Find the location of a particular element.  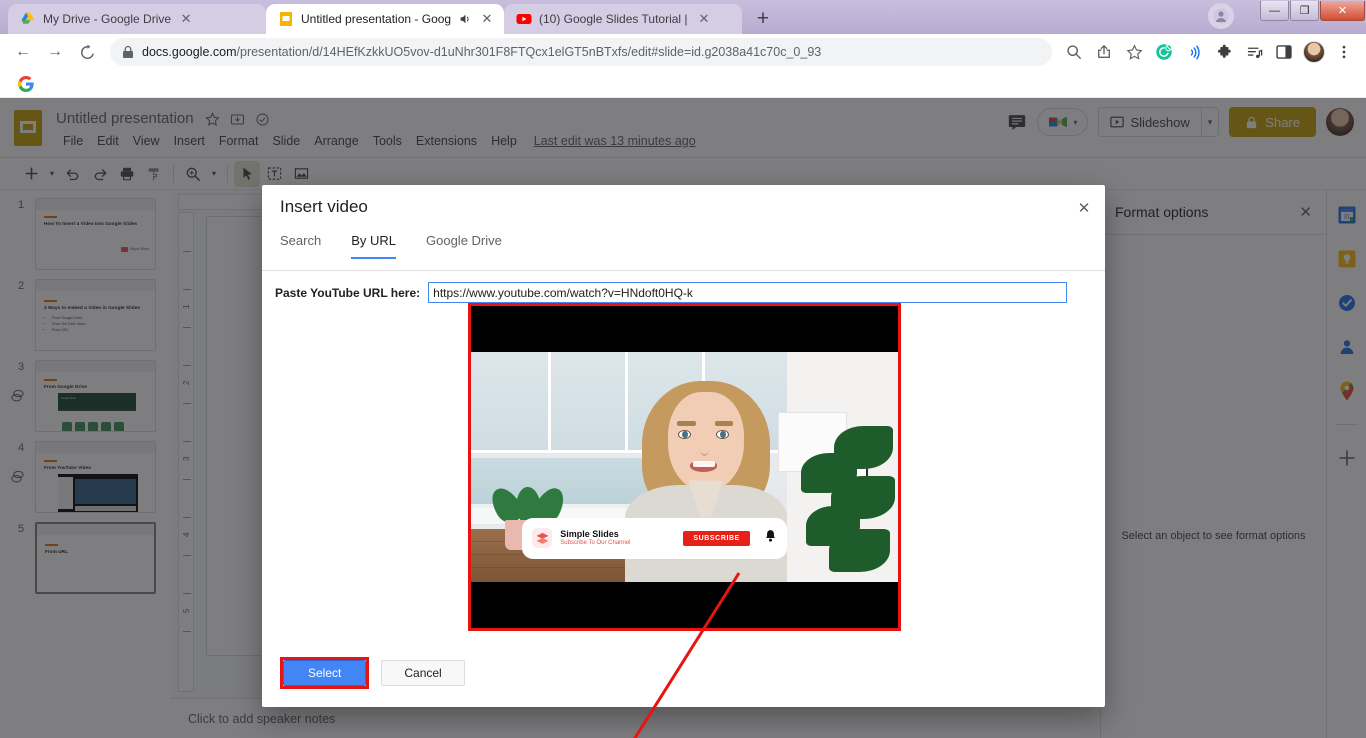

window-close-button: ✕ is located at coordinates (1342, 11).